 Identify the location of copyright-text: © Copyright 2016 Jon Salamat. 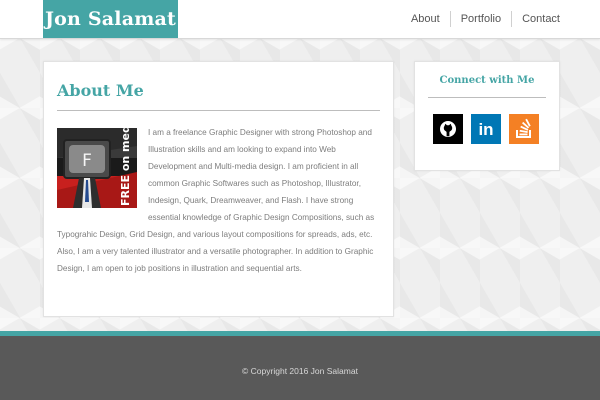
(300, 371).